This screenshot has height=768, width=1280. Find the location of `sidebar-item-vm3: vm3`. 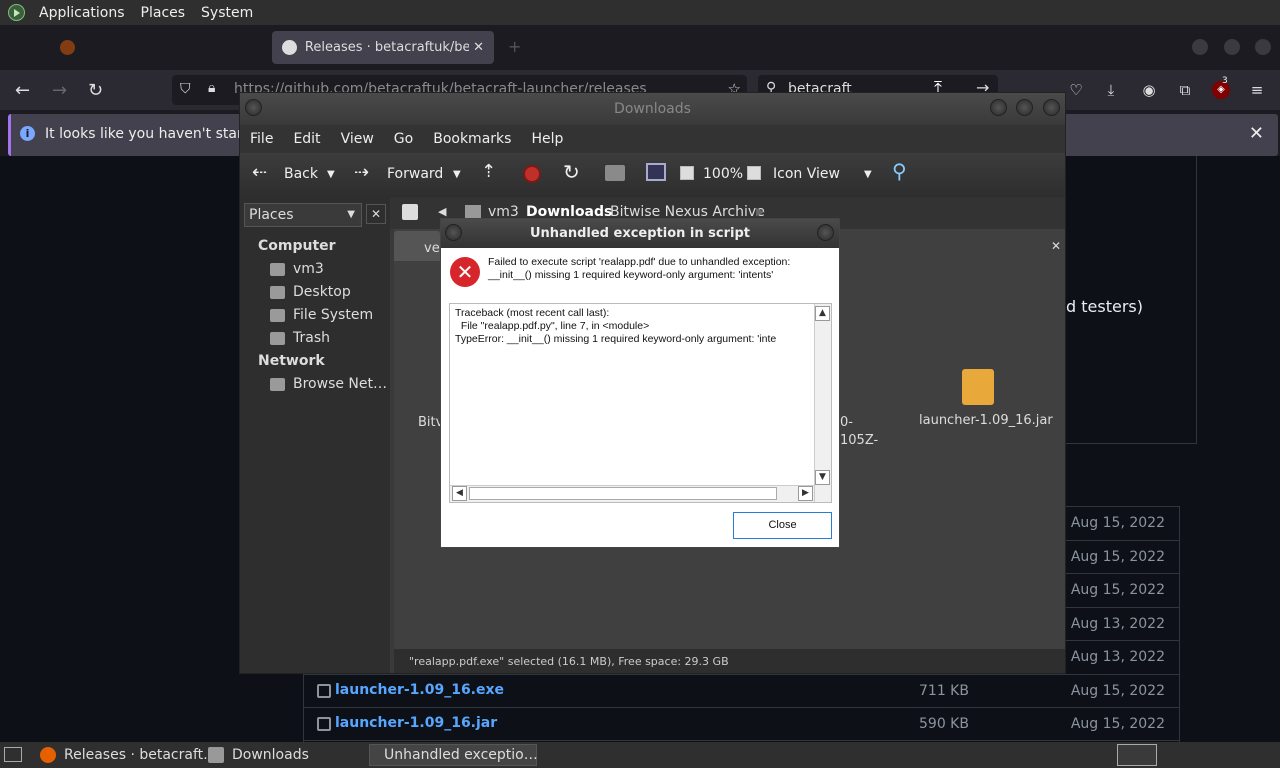

sidebar-item-vm3: vm3 is located at coordinates (297, 269).